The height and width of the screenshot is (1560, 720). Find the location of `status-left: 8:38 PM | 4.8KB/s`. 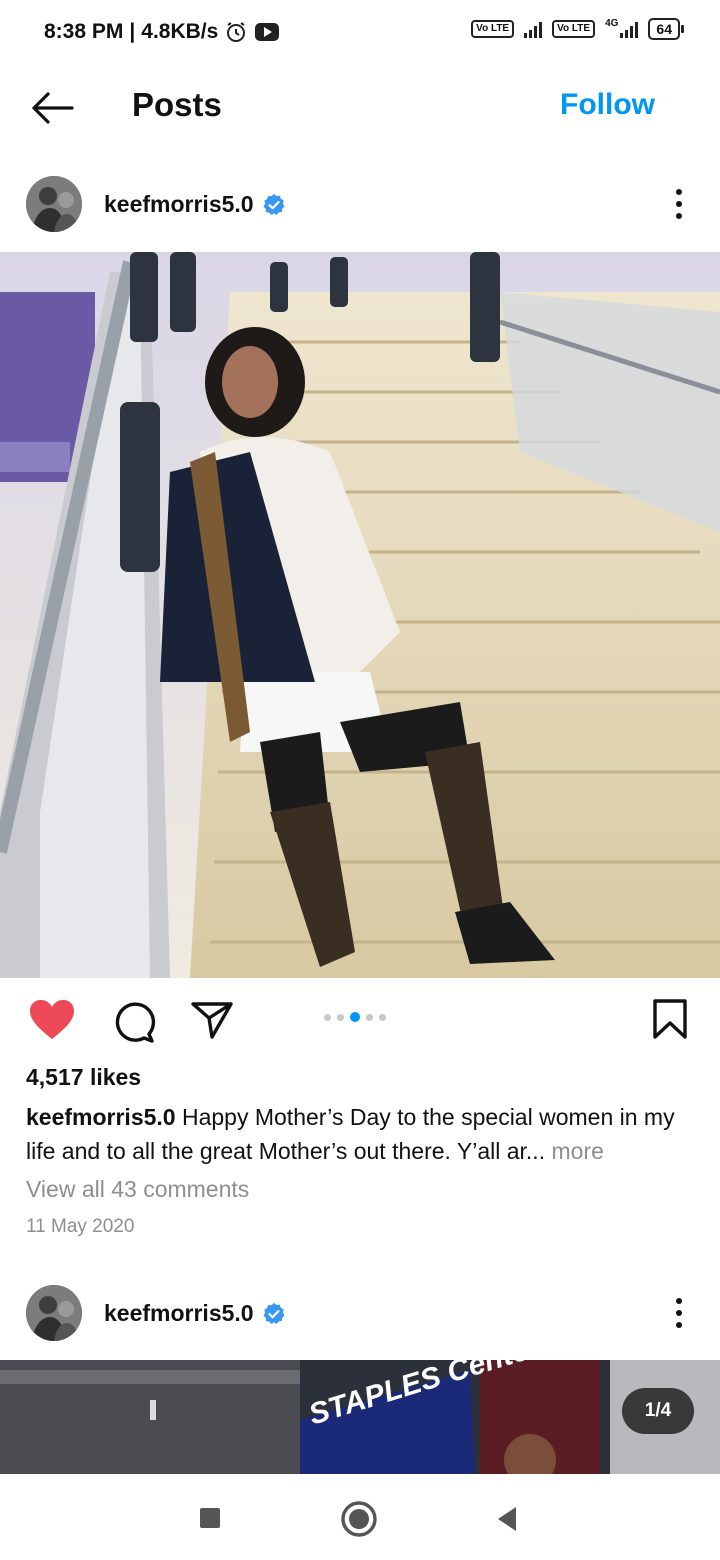

status-left: 8:38 PM | 4.8KB/s is located at coordinates (162, 32).